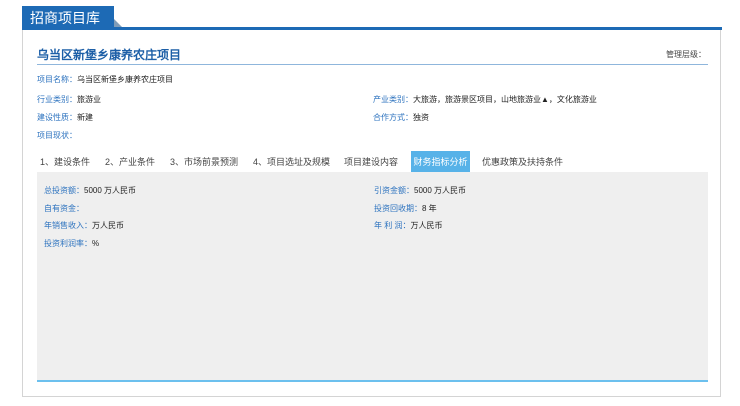 Image resolution: width=740 pixels, height=406 pixels. I want to click on project-title: 乌当区新堡乡康养农庄项目, so click(109, 55).